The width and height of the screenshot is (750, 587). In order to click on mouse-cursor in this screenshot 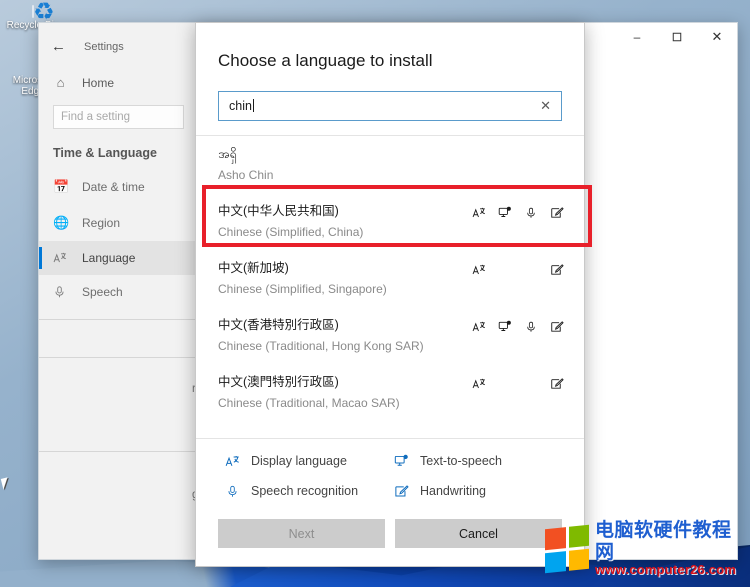, I will do `click(5, 483)`.